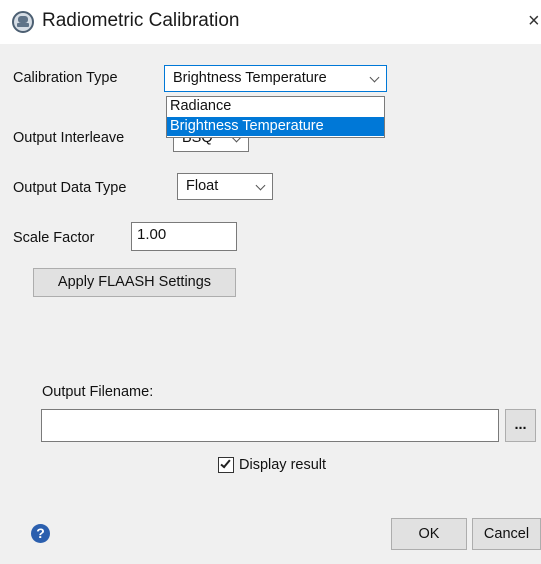 This screenshot has width=541, height=564. What do you see at coordinates (283, 465) in the screenshot?
I see `display-result-label: Display result` at bounding box center [283, 465].